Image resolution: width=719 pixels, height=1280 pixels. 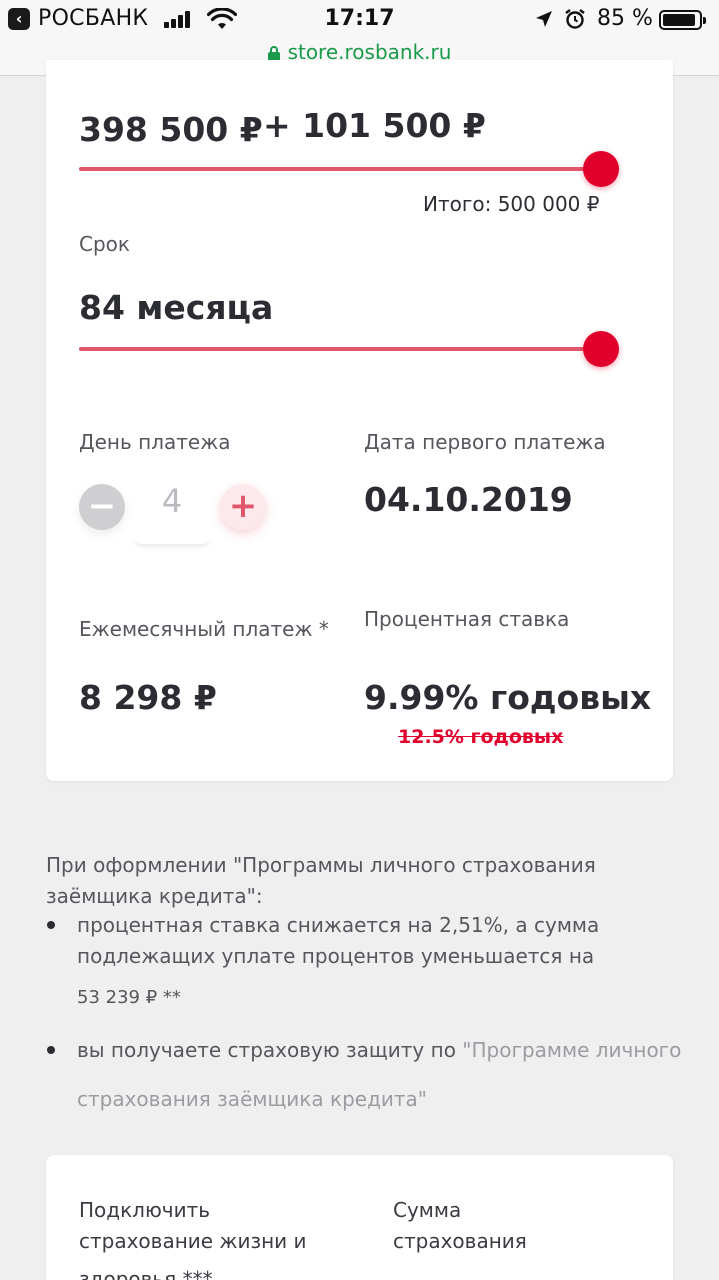 What do you see at coordinates (176, 307) in the screenshot?
I see `term-value: 84 месяца` at bounding box center [176, 307].